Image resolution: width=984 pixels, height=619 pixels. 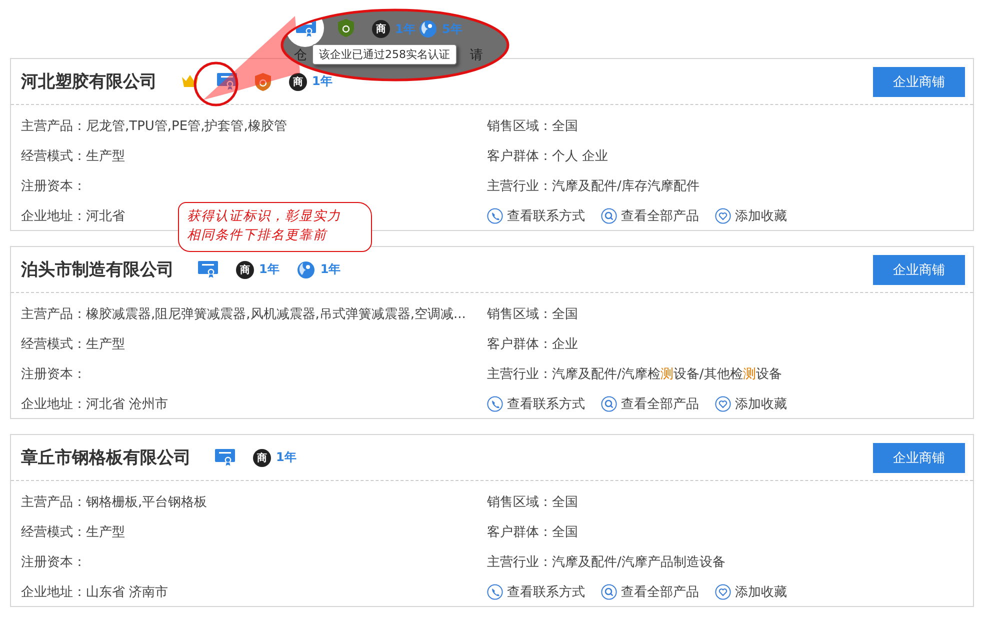 I want to click on company-name: 河北塑胶有限公司, so click(x=89, y=81).